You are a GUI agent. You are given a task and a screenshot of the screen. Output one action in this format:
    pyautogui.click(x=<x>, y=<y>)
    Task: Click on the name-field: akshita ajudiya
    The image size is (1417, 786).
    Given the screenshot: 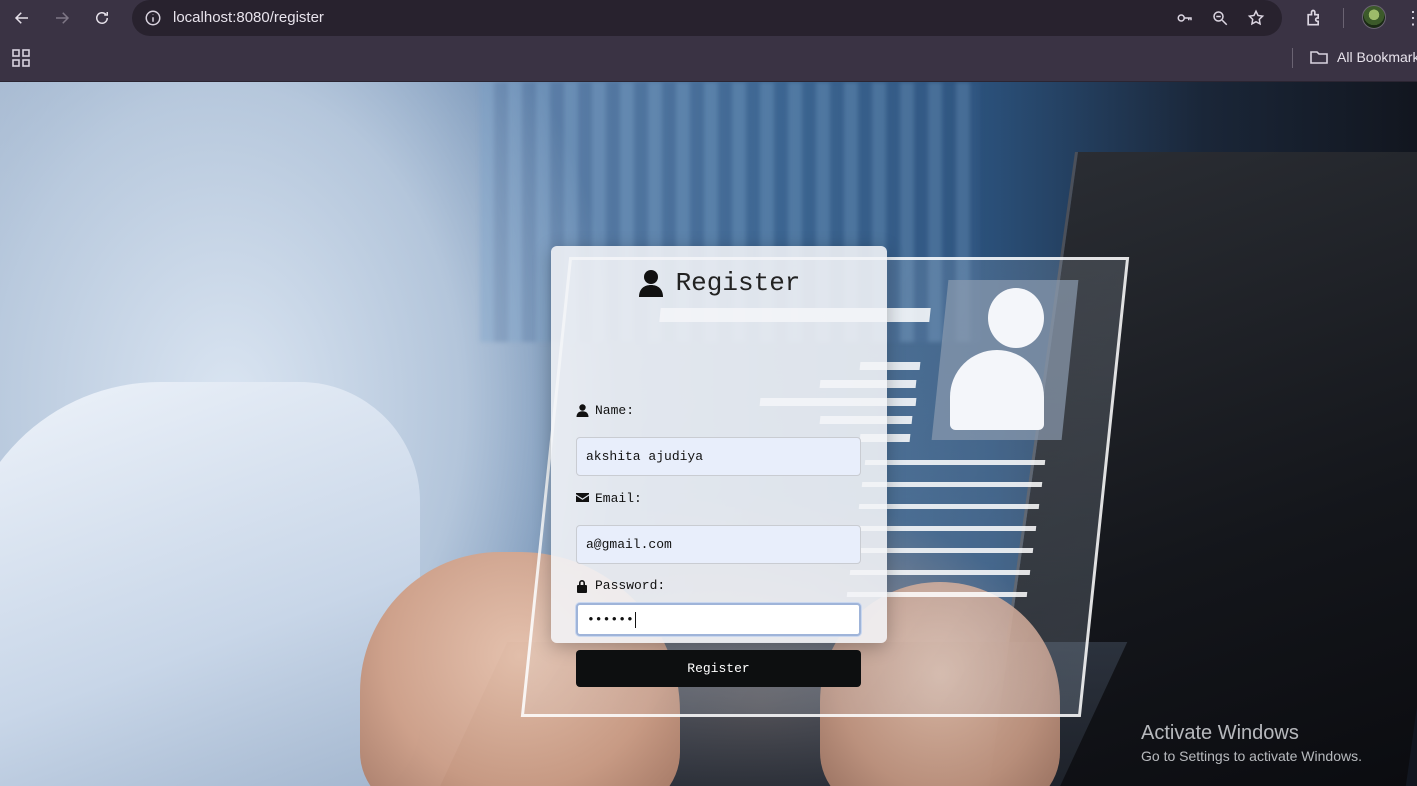 What is the action you would take?
    pyautogui.click(x=718, y=456)
    